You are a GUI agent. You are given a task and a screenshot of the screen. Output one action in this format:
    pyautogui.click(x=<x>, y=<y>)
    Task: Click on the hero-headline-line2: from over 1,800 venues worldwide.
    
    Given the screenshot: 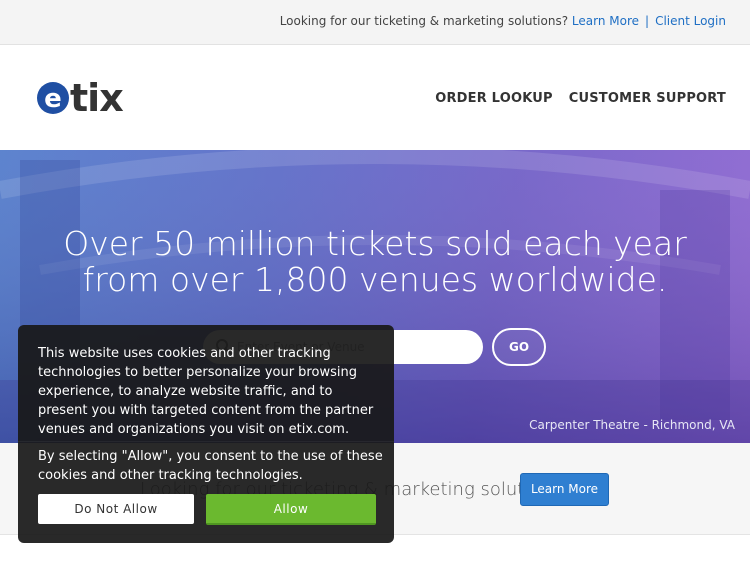 What is the action you would take?
    pyautogui.click(x=375, y=279)
    